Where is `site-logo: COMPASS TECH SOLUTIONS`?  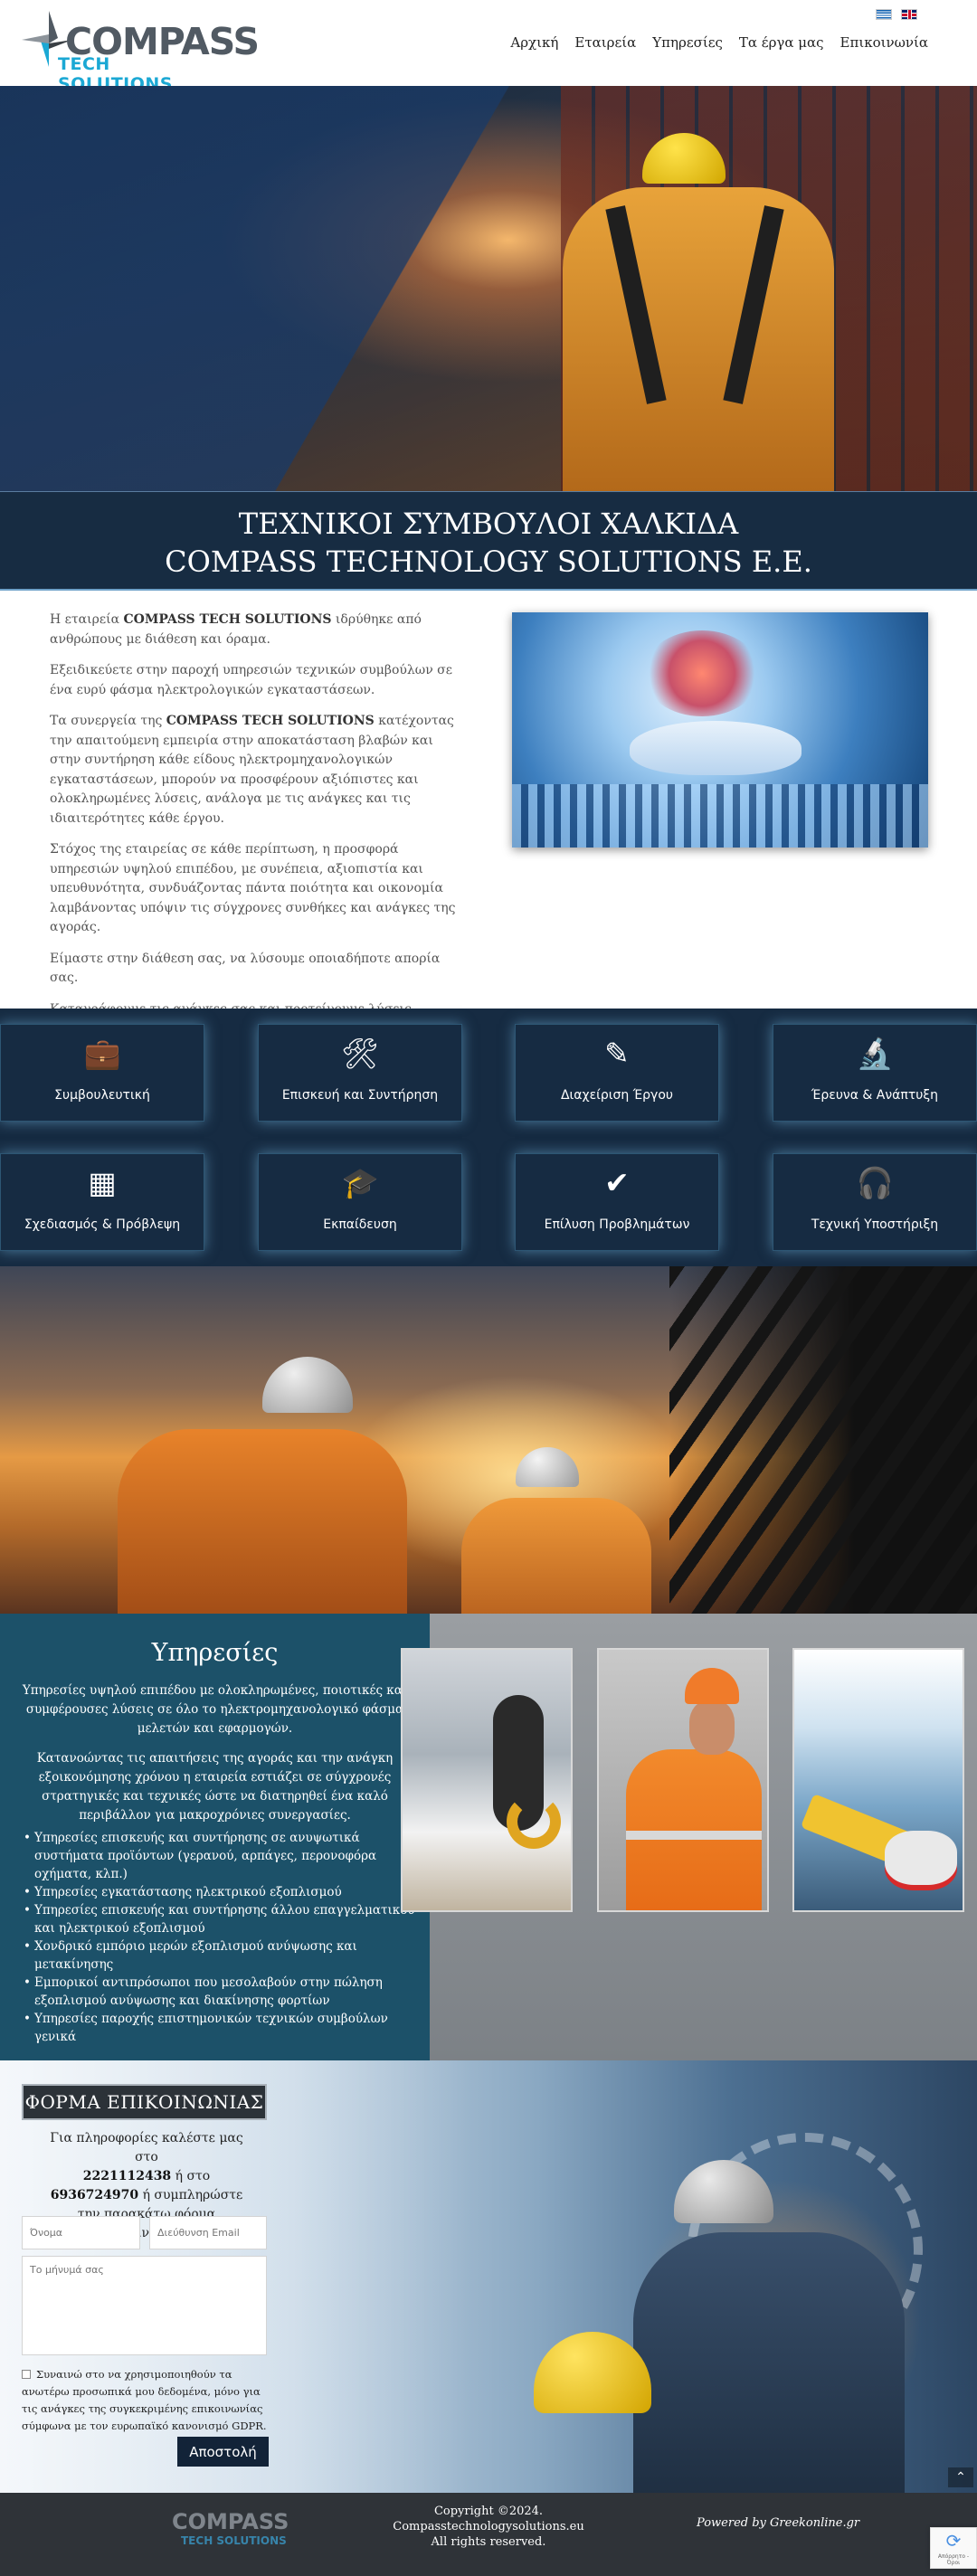 site-logo: COMPASS TECH SOLUTIONS is located at coordinates (139, 49).